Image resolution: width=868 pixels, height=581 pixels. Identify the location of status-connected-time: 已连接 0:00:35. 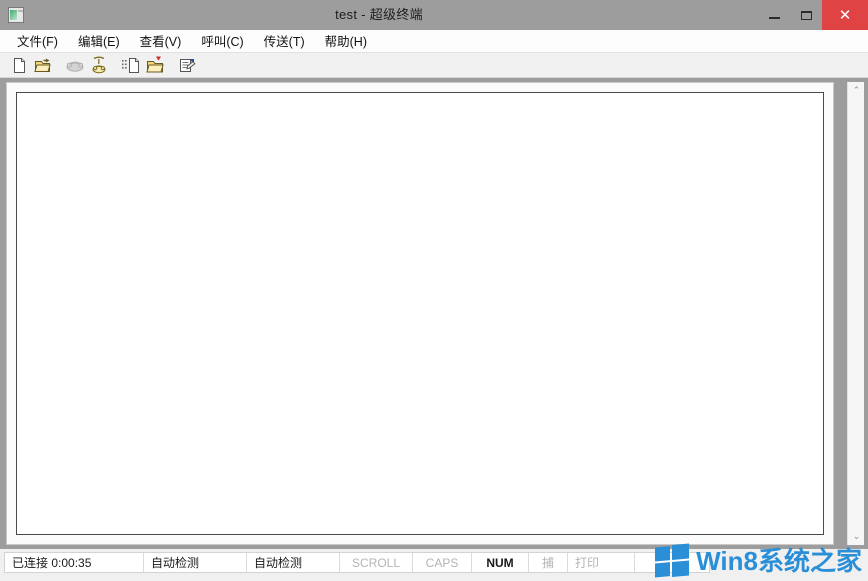
(74, 562).